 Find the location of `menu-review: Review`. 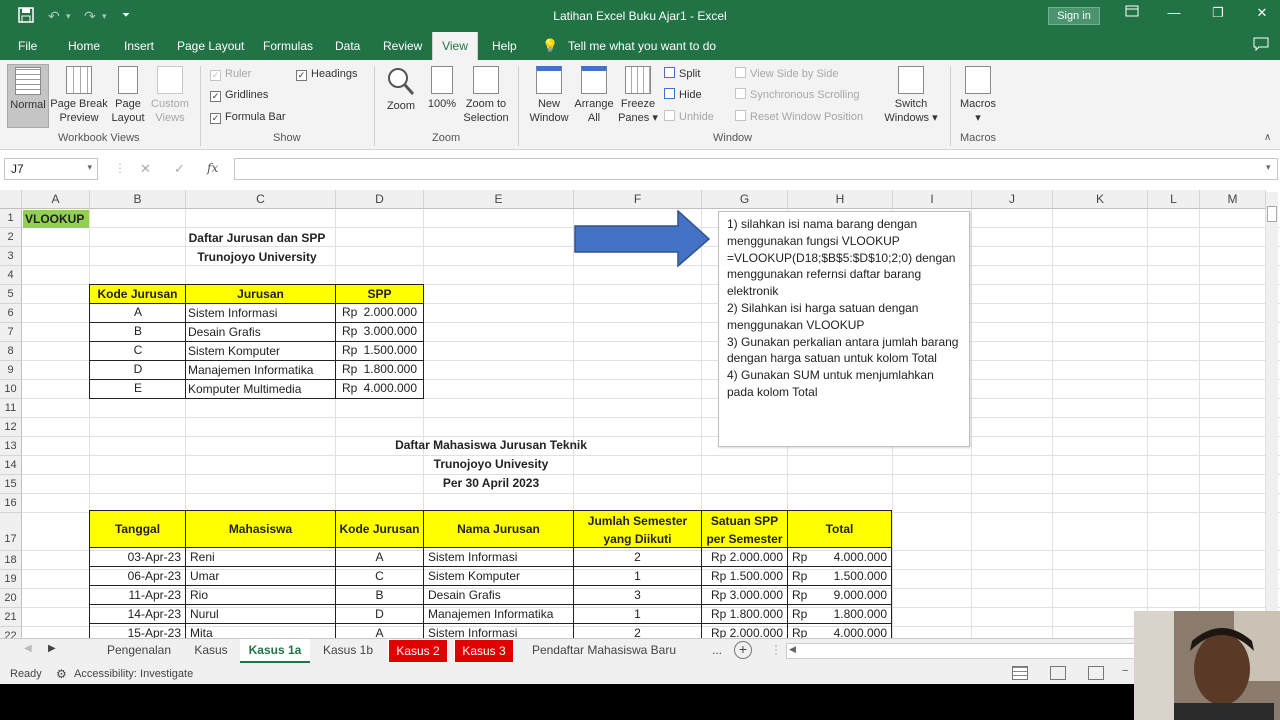

menu-review: Review is located at coordinates (402, 46).